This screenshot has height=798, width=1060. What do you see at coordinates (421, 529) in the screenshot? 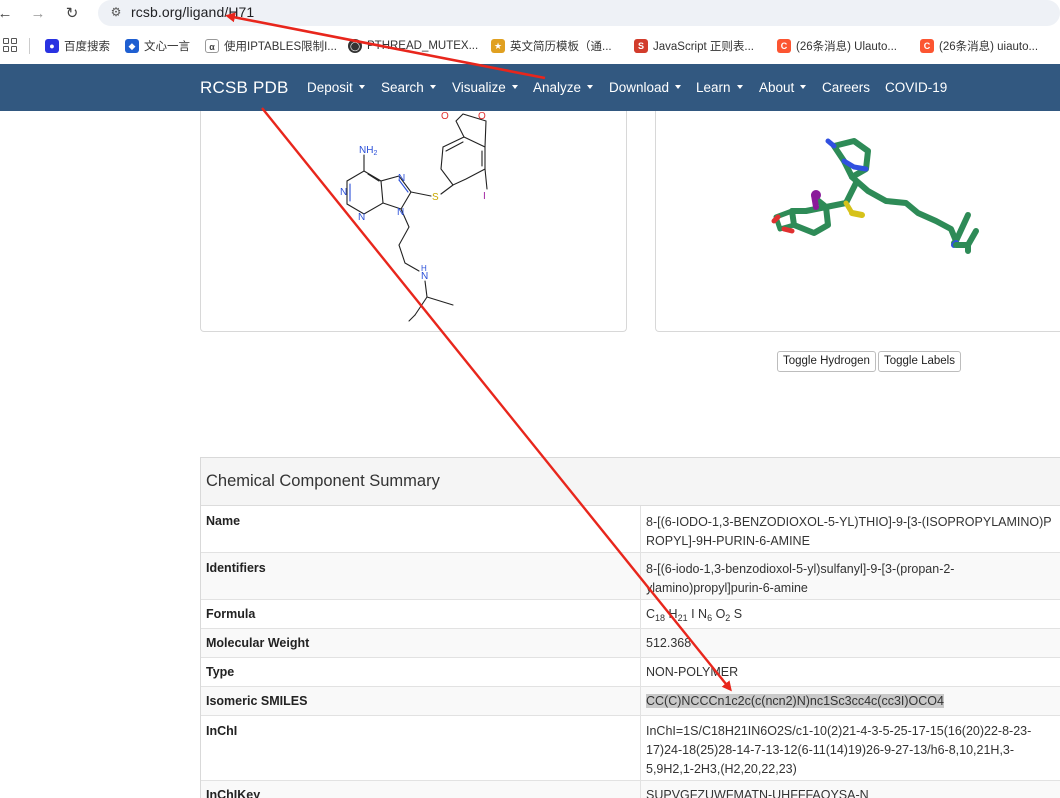
I see `row-label: Name` at bounding box center [421, 529].